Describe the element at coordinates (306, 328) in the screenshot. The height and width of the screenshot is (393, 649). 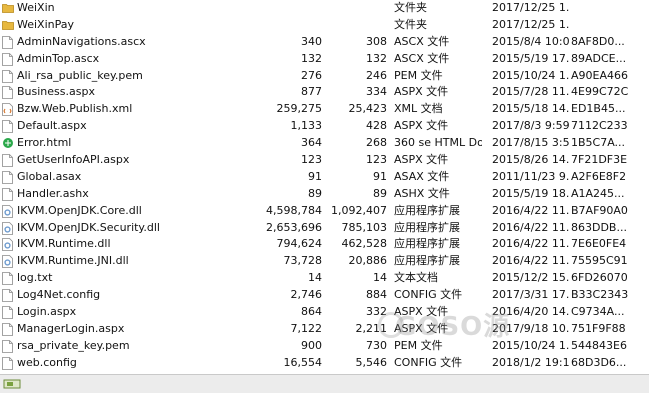
I see `file-size: 7,122` at that location.